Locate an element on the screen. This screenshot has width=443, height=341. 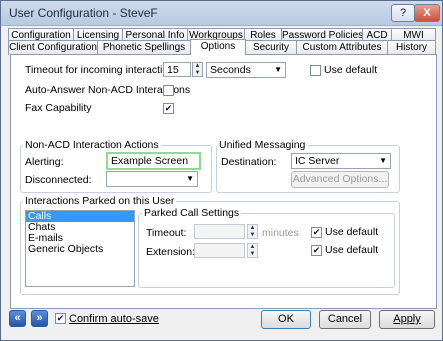
timeout-unit-select: Seconds ▼ is located at coordinates (246, 70).